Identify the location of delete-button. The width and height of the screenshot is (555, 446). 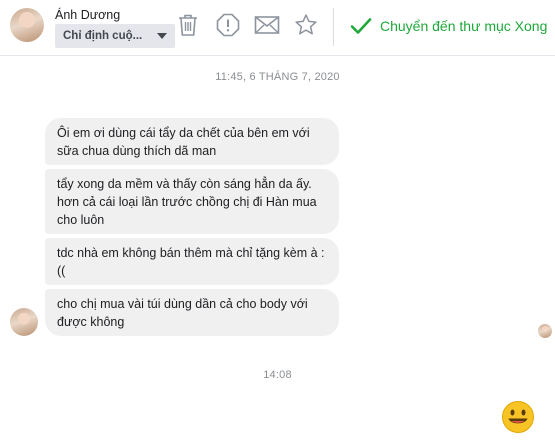
(188, 25).